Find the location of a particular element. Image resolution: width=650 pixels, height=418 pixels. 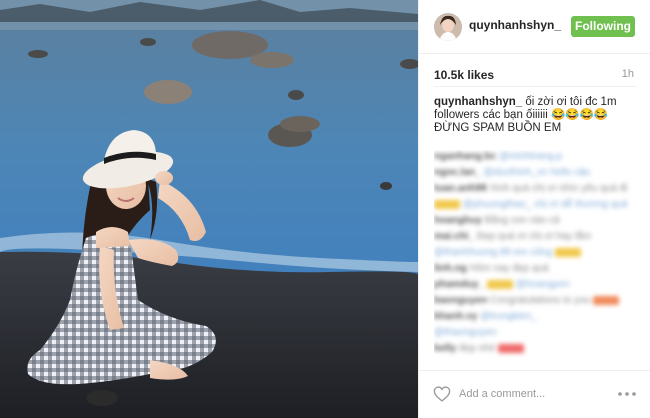

comment-row: @thaonguyen is located at coordinates (465, 332).